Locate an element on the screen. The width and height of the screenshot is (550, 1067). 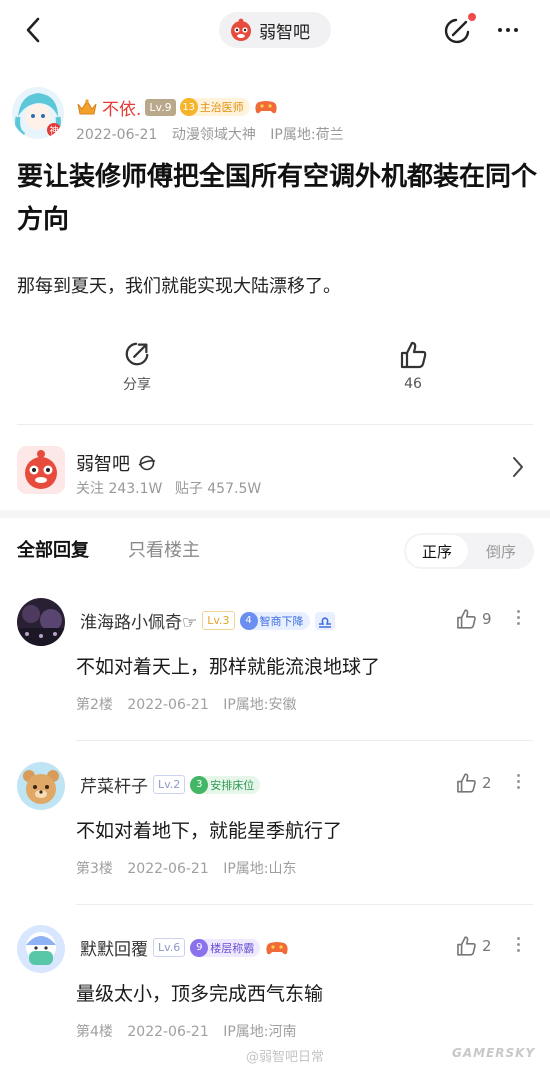
svg-text: 神 is located at coordinates (53, 131).